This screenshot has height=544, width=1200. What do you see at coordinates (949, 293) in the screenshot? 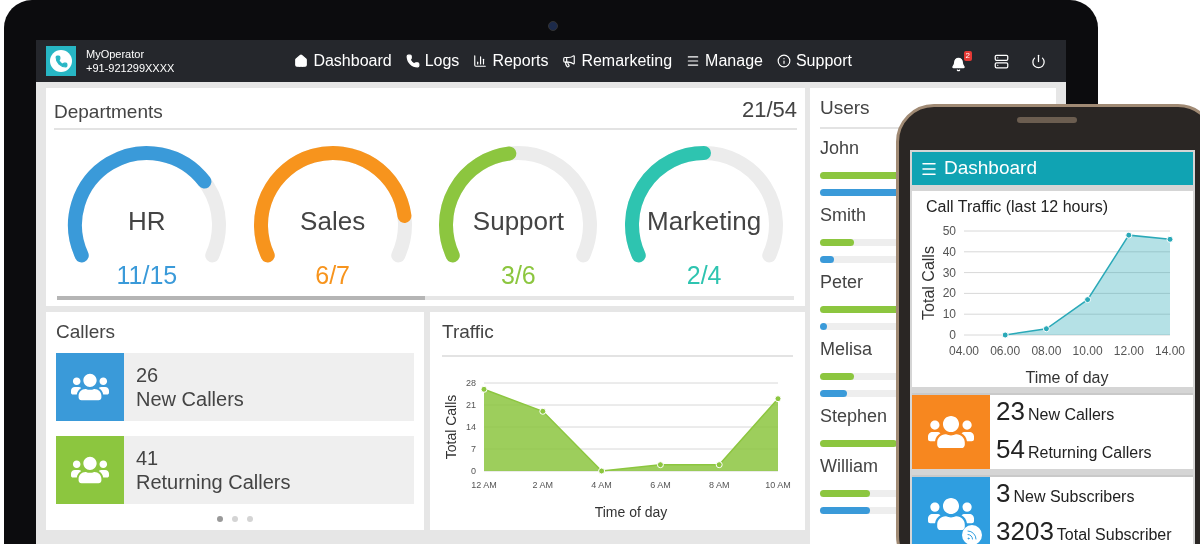
I see `y-tick-label: 20` at bounding box center [949, 293].